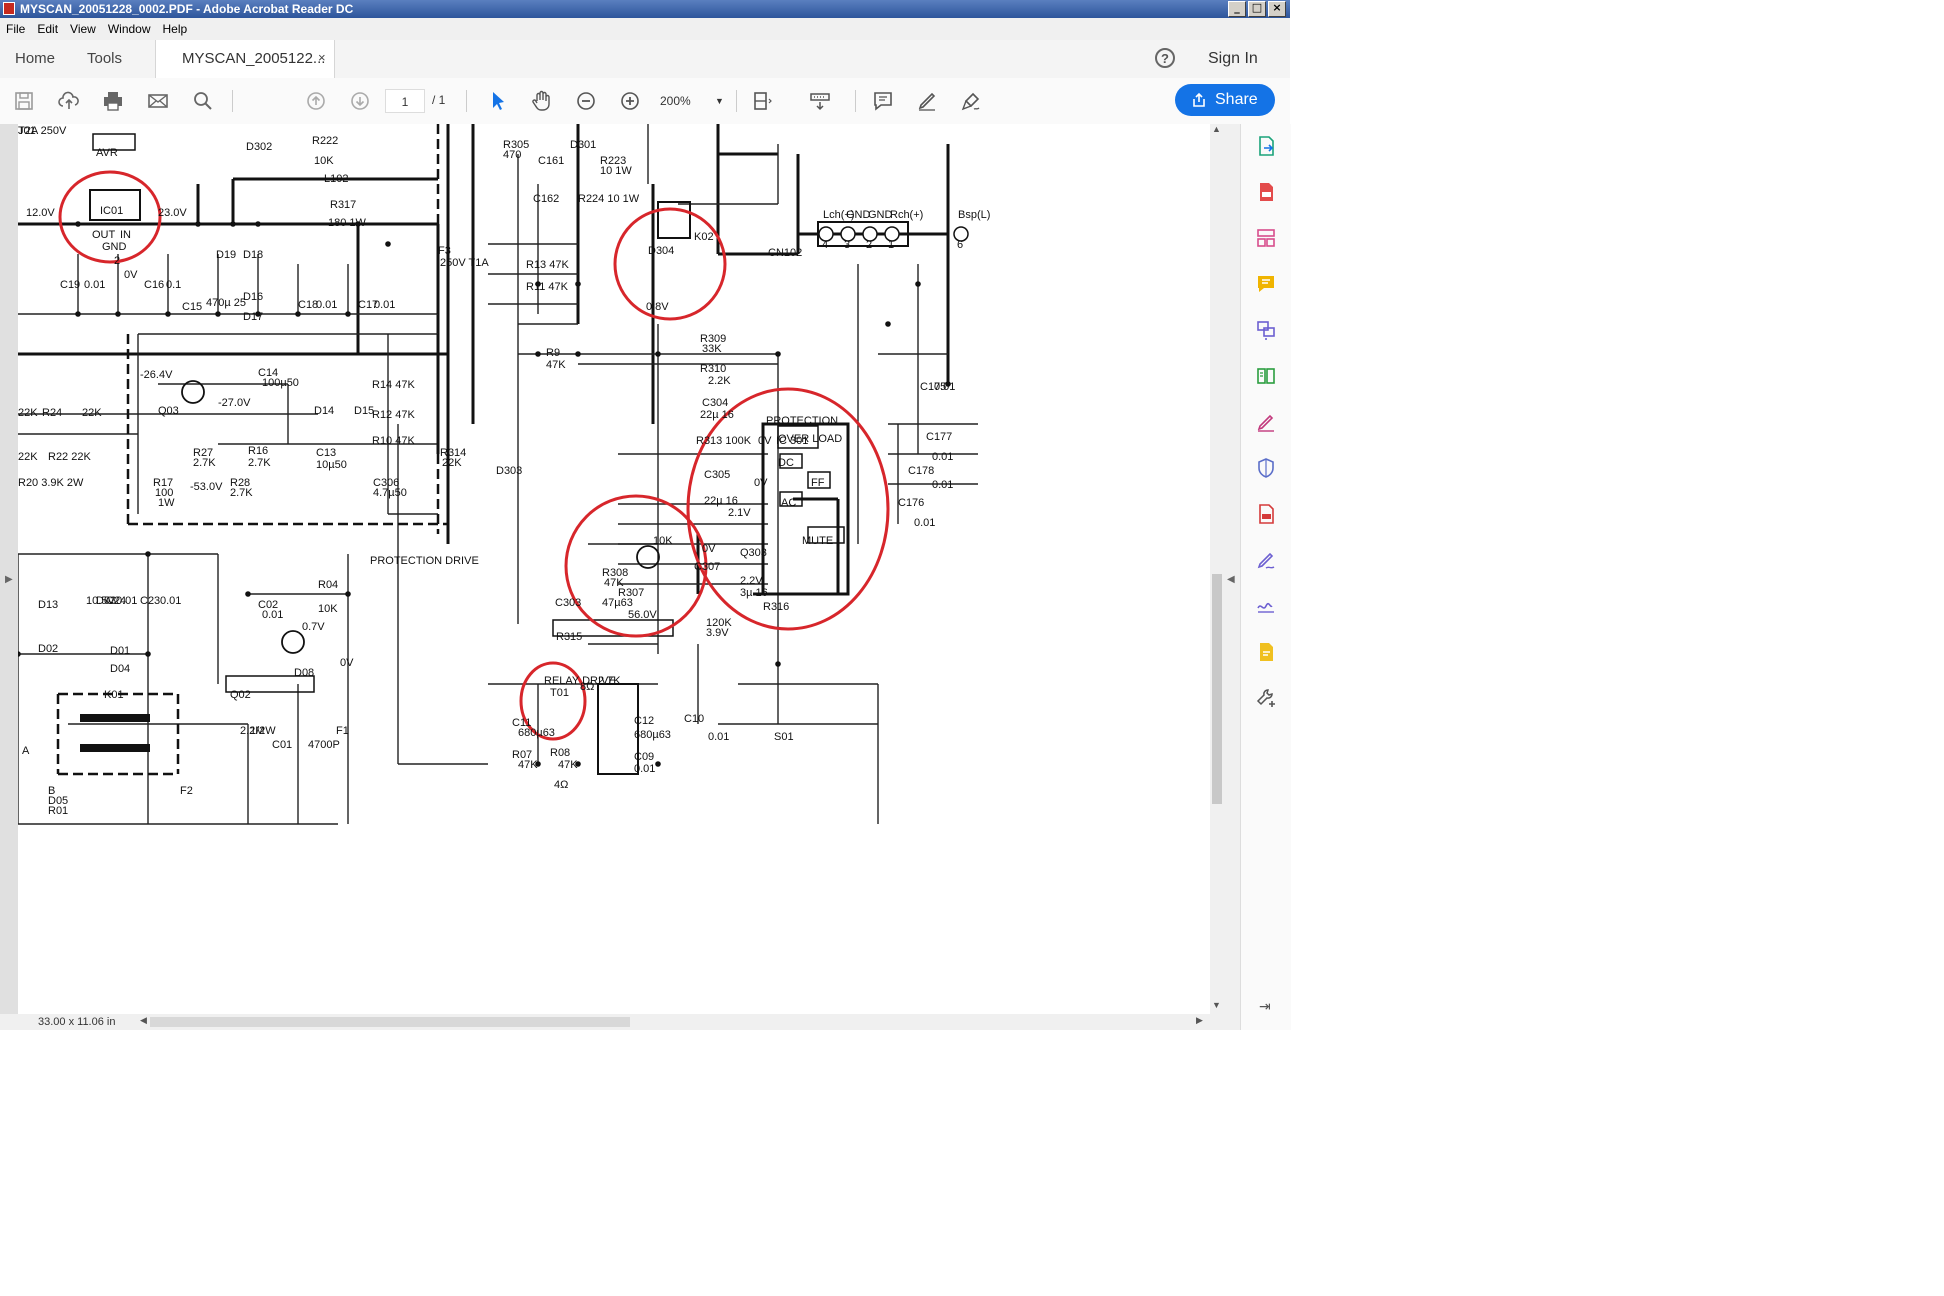  What do you see at coordinates (1266, 514) in the screenshot?
I see `pdf-tool-icon` at bounding box center [1266, 514].